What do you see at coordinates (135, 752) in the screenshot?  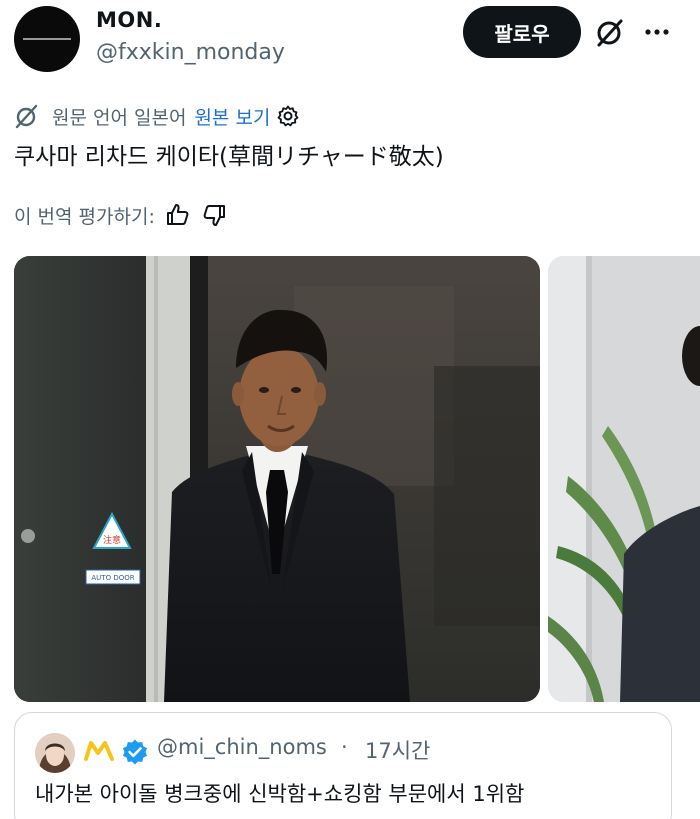 I see `verified-badge-icon` at bounding box center [135, 752].